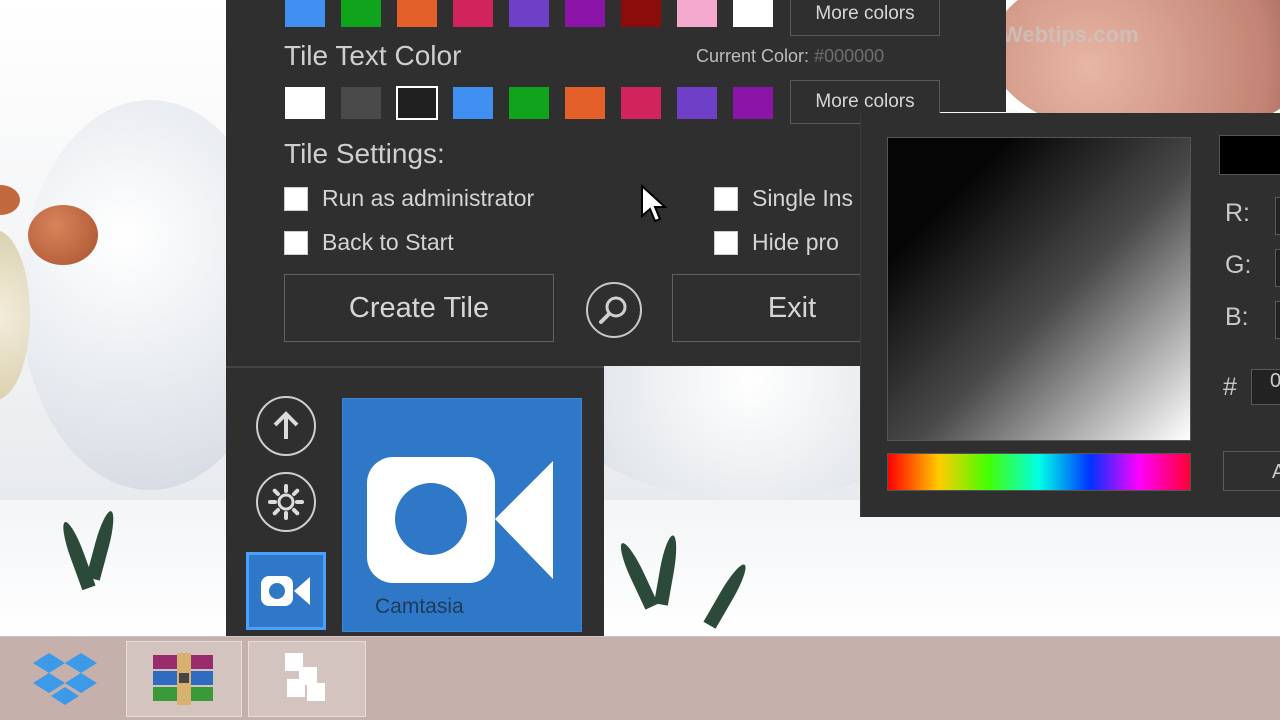 Image resolution: width=1280 pixels, height=720 pixels. I want to click on winrar-icon, so click(183, 679).